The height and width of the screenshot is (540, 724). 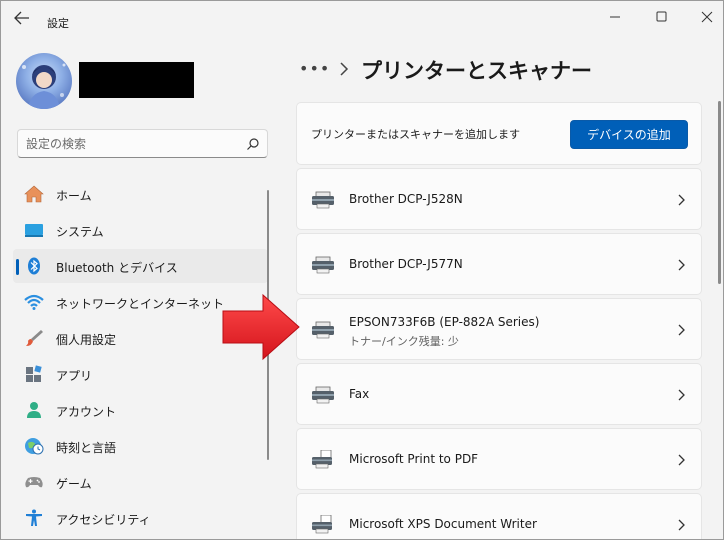 I want to click on wifi-icon, so click(x=34, y=302).